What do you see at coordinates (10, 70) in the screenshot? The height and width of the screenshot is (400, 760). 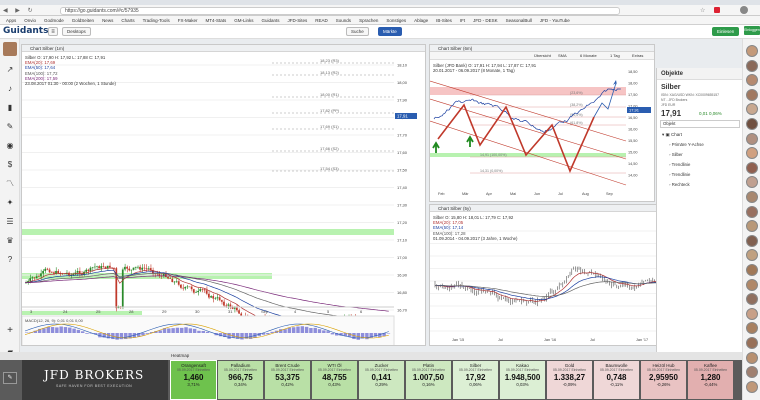 I see `arrow-icon: ↗` at bounding box center [10, 70].